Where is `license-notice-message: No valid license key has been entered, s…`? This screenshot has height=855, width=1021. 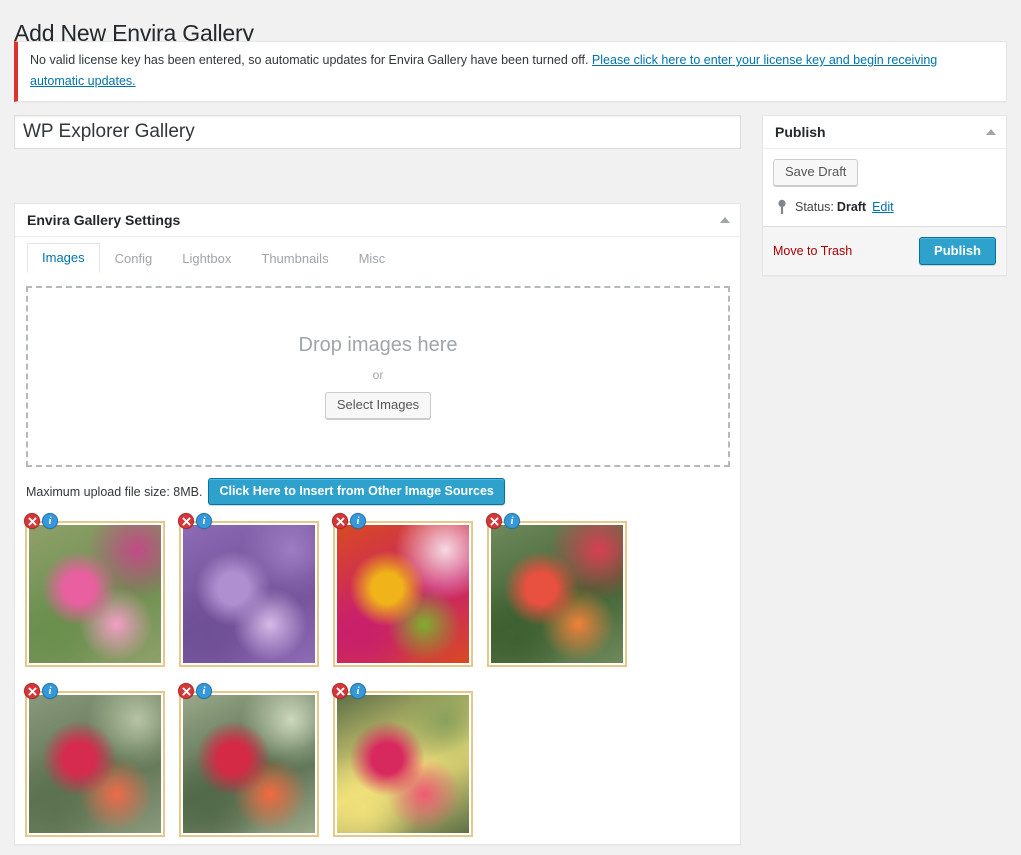 license-notice-message: No valid license key has been entered, s… is located at coordinates (311, 60).